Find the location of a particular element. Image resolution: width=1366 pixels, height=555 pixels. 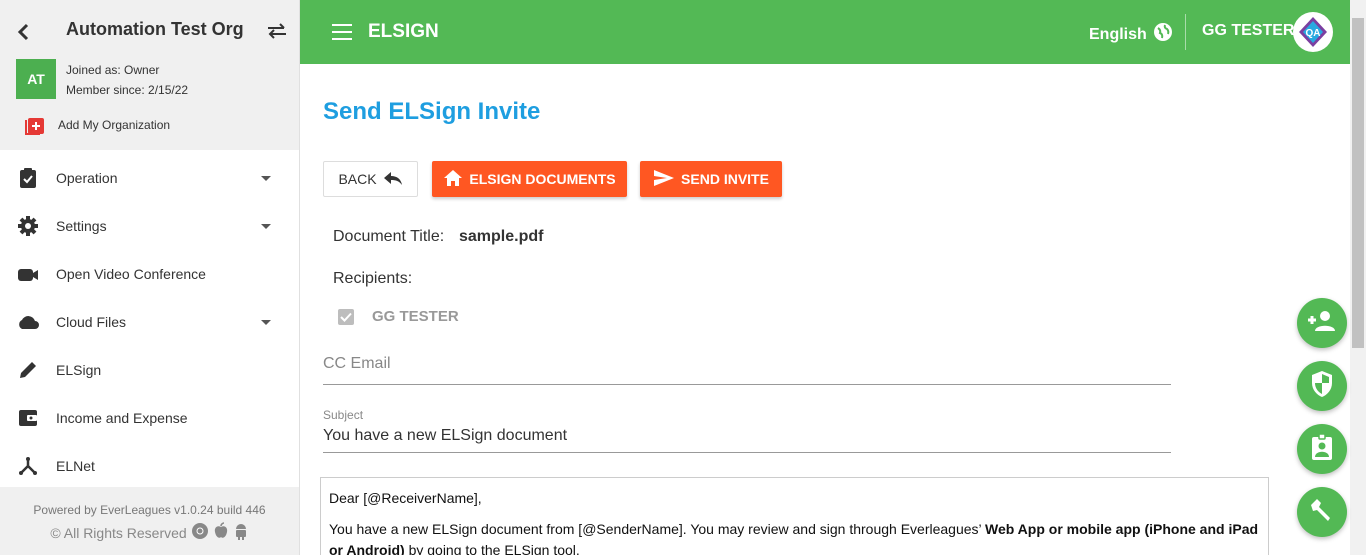

add-organization-button: Add My Organization is located at coordinates (97, 125).